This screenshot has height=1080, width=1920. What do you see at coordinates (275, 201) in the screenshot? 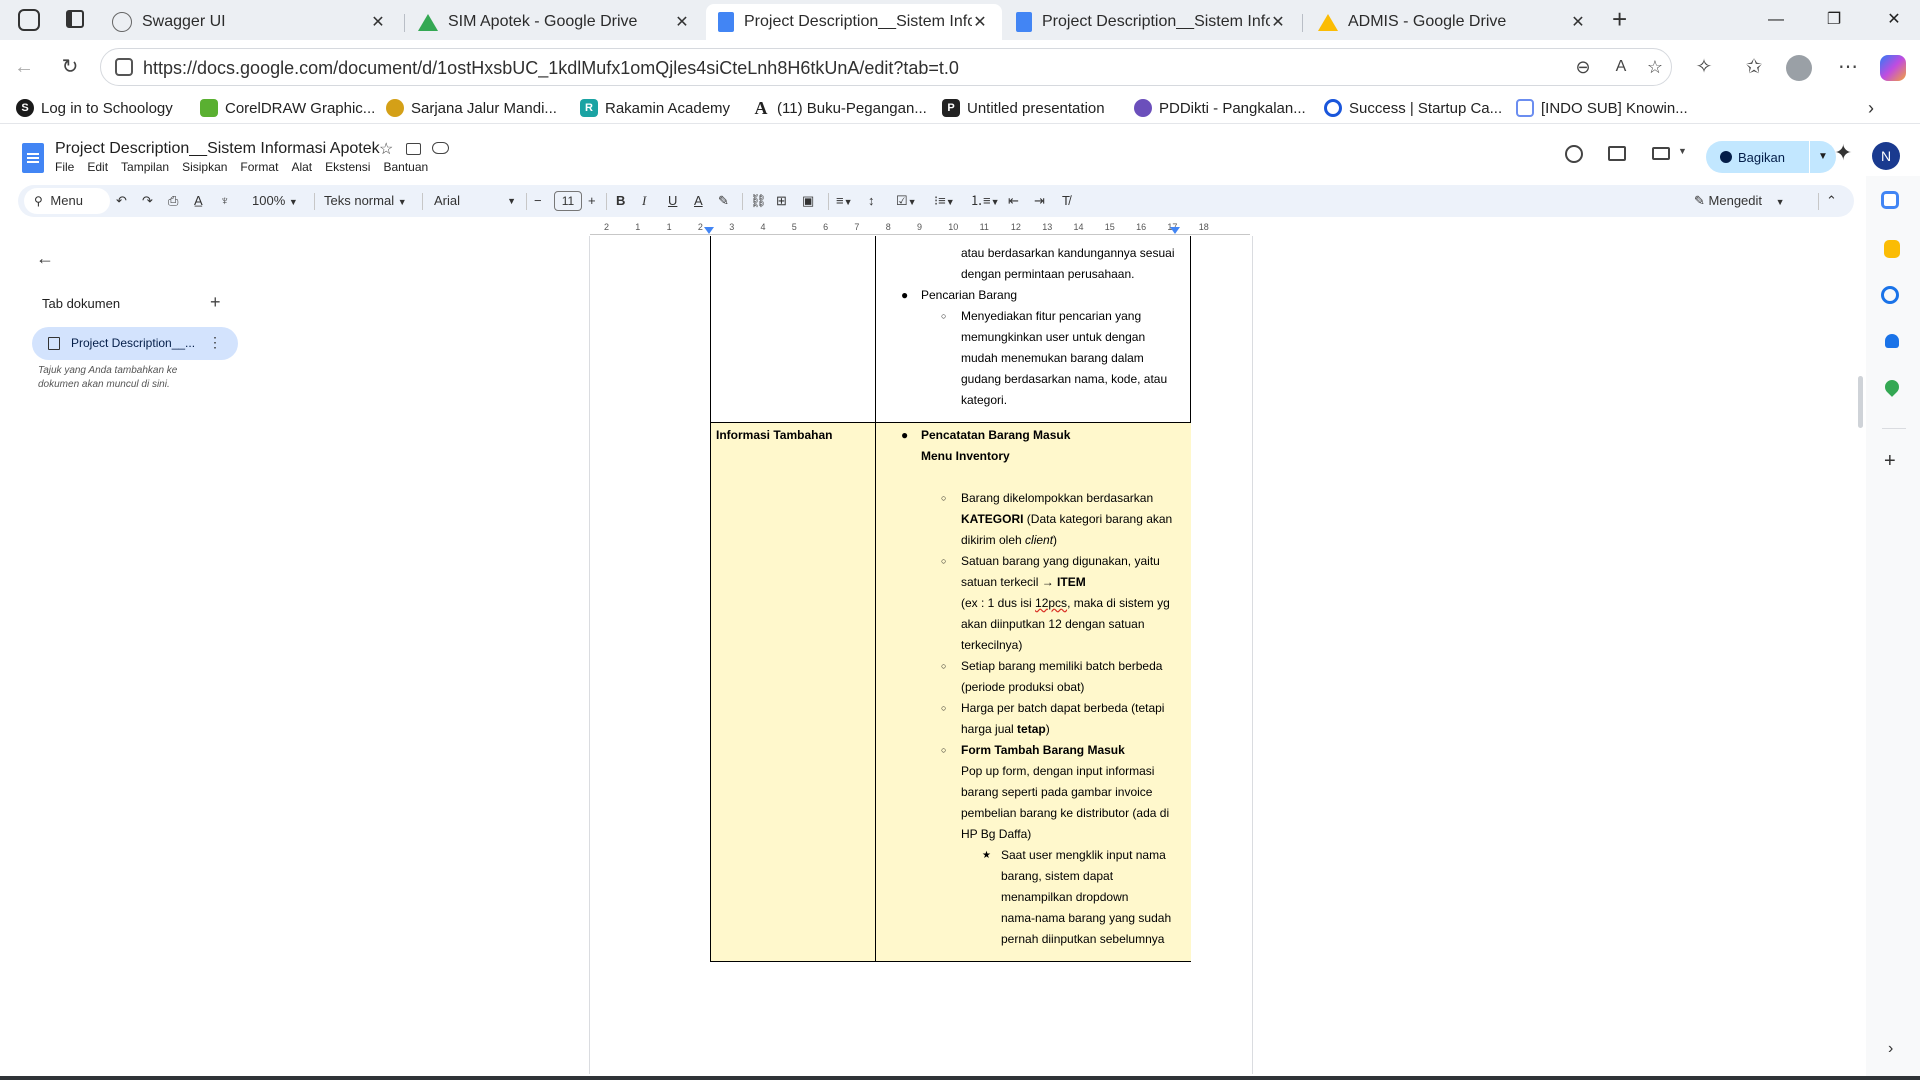
I see `zoom-select: 100% ▼` at bounding box center [275, 201].